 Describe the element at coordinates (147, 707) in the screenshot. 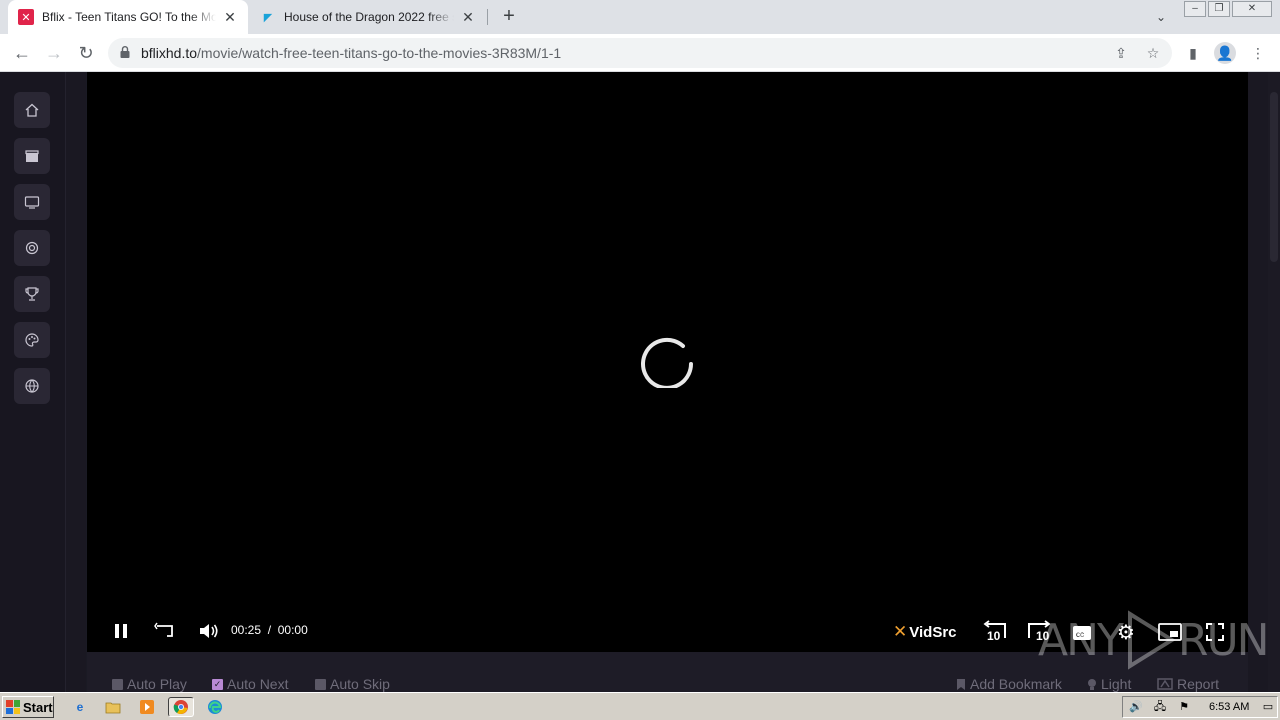

I see `media-player-icon` at that location.